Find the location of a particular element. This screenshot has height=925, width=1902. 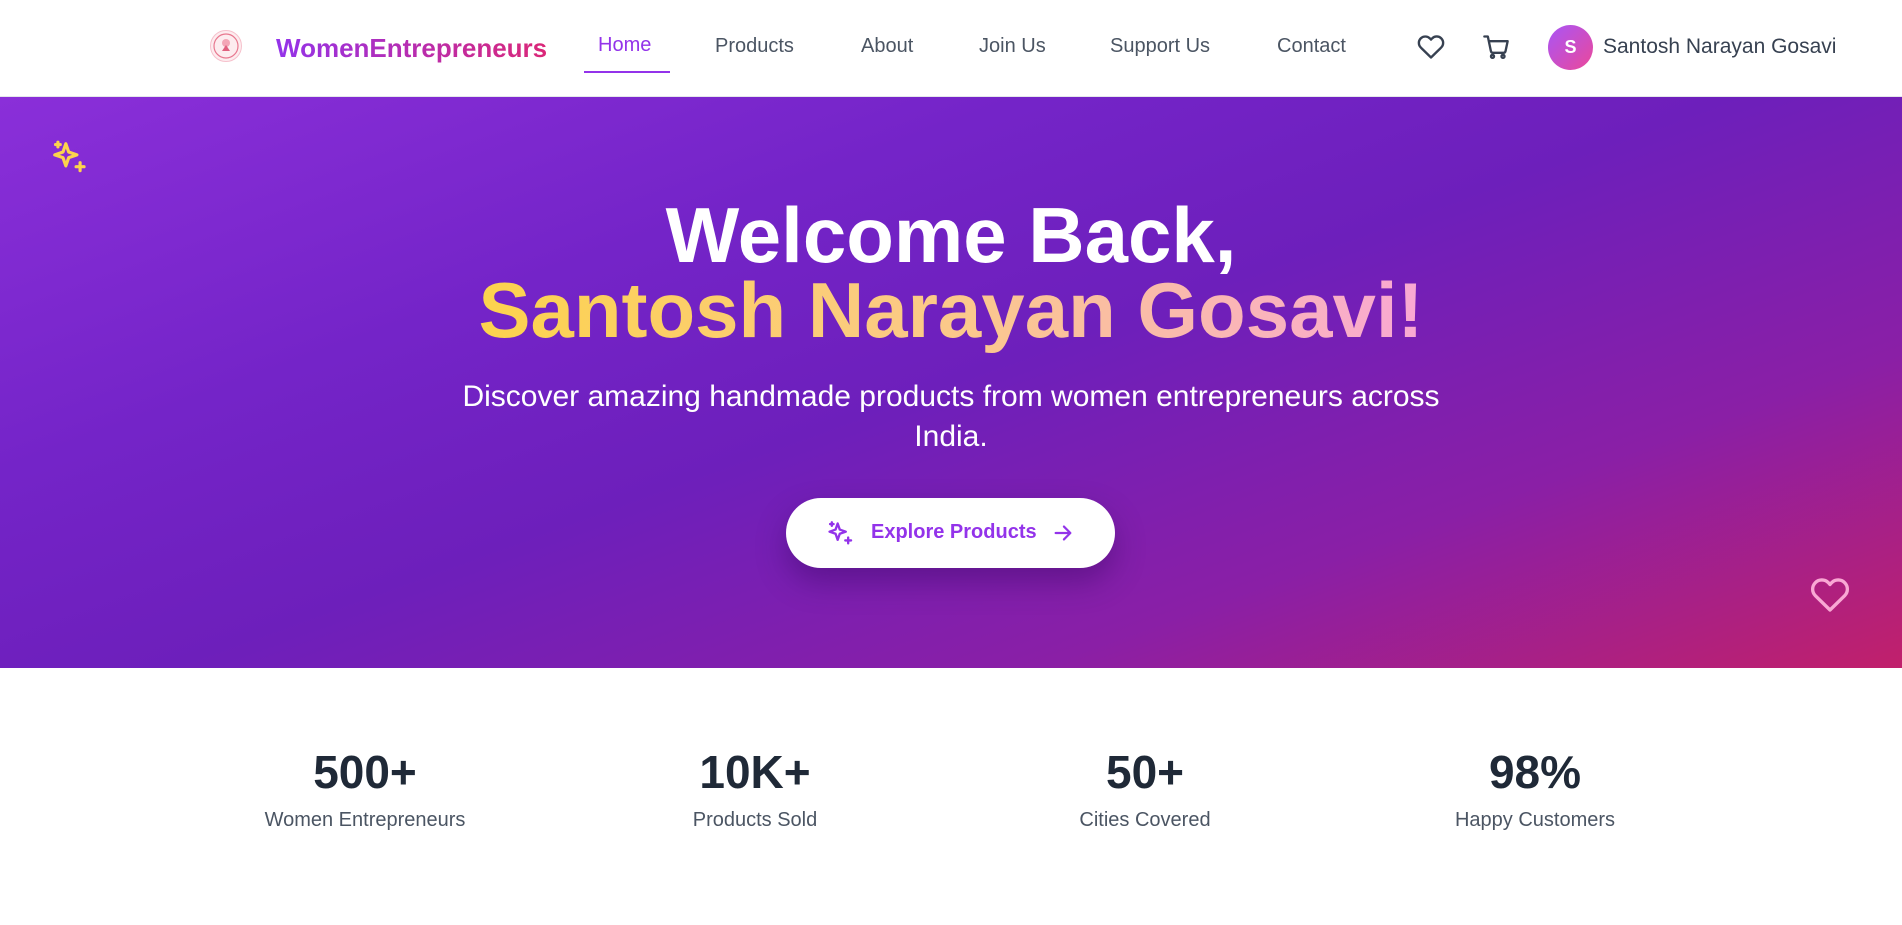

stat-cities-covered: 50+ Cities Covered is located at coordinates (1145, 788).